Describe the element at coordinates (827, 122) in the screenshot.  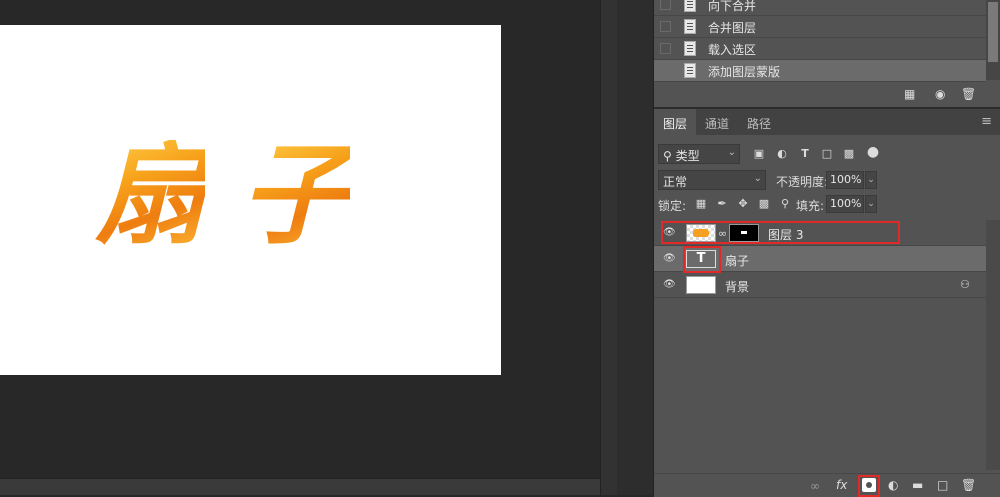
I see `layers-tabbar: 图层 通道 路径 ≡` at that location.